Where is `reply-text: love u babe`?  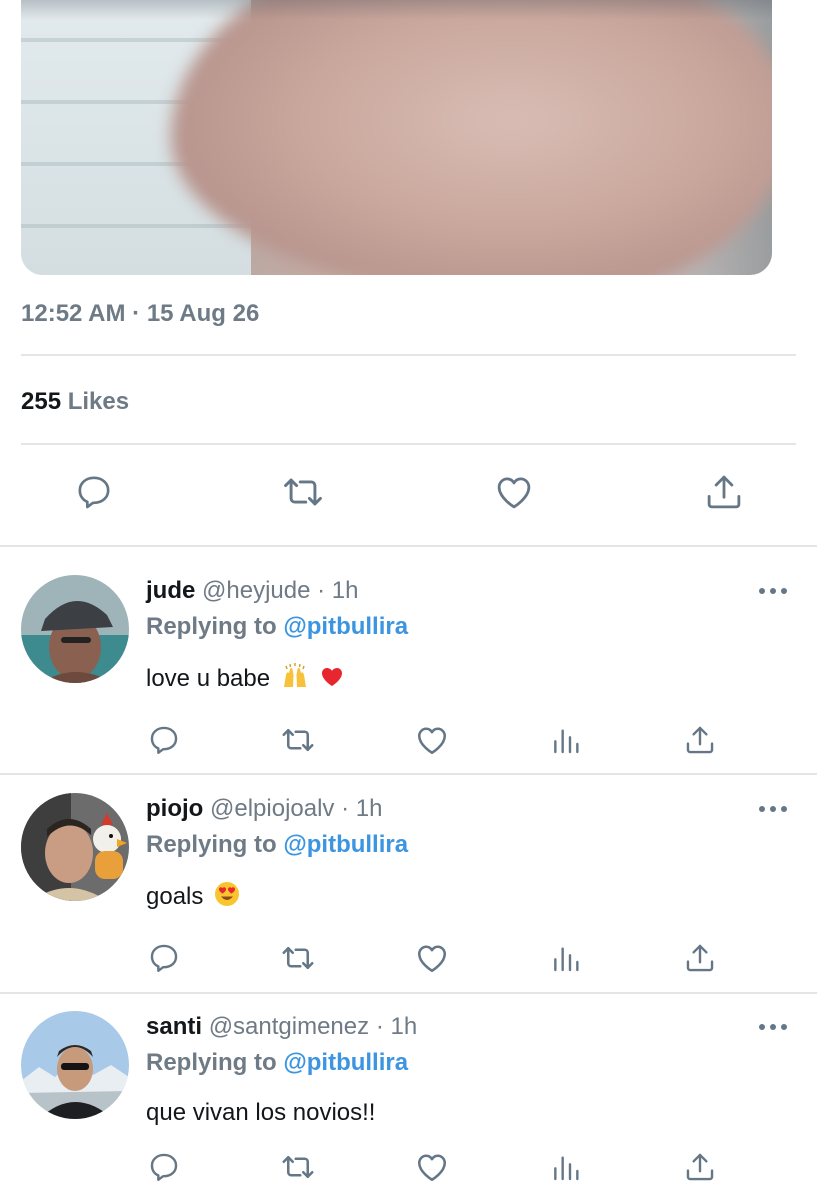
reply-text: love u babe is located at coordinates (245, 678).